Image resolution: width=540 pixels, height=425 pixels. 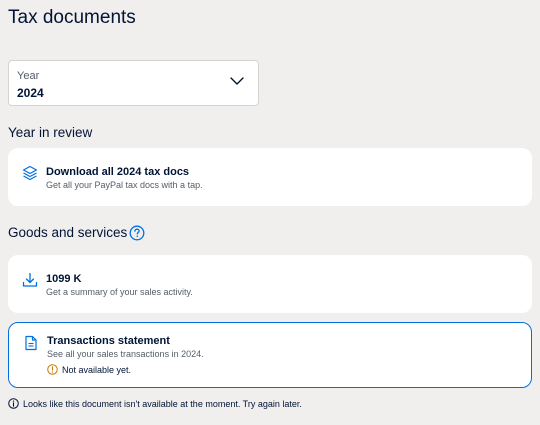 I want to click on warning-circle-icon, so click(x=52, y=369).